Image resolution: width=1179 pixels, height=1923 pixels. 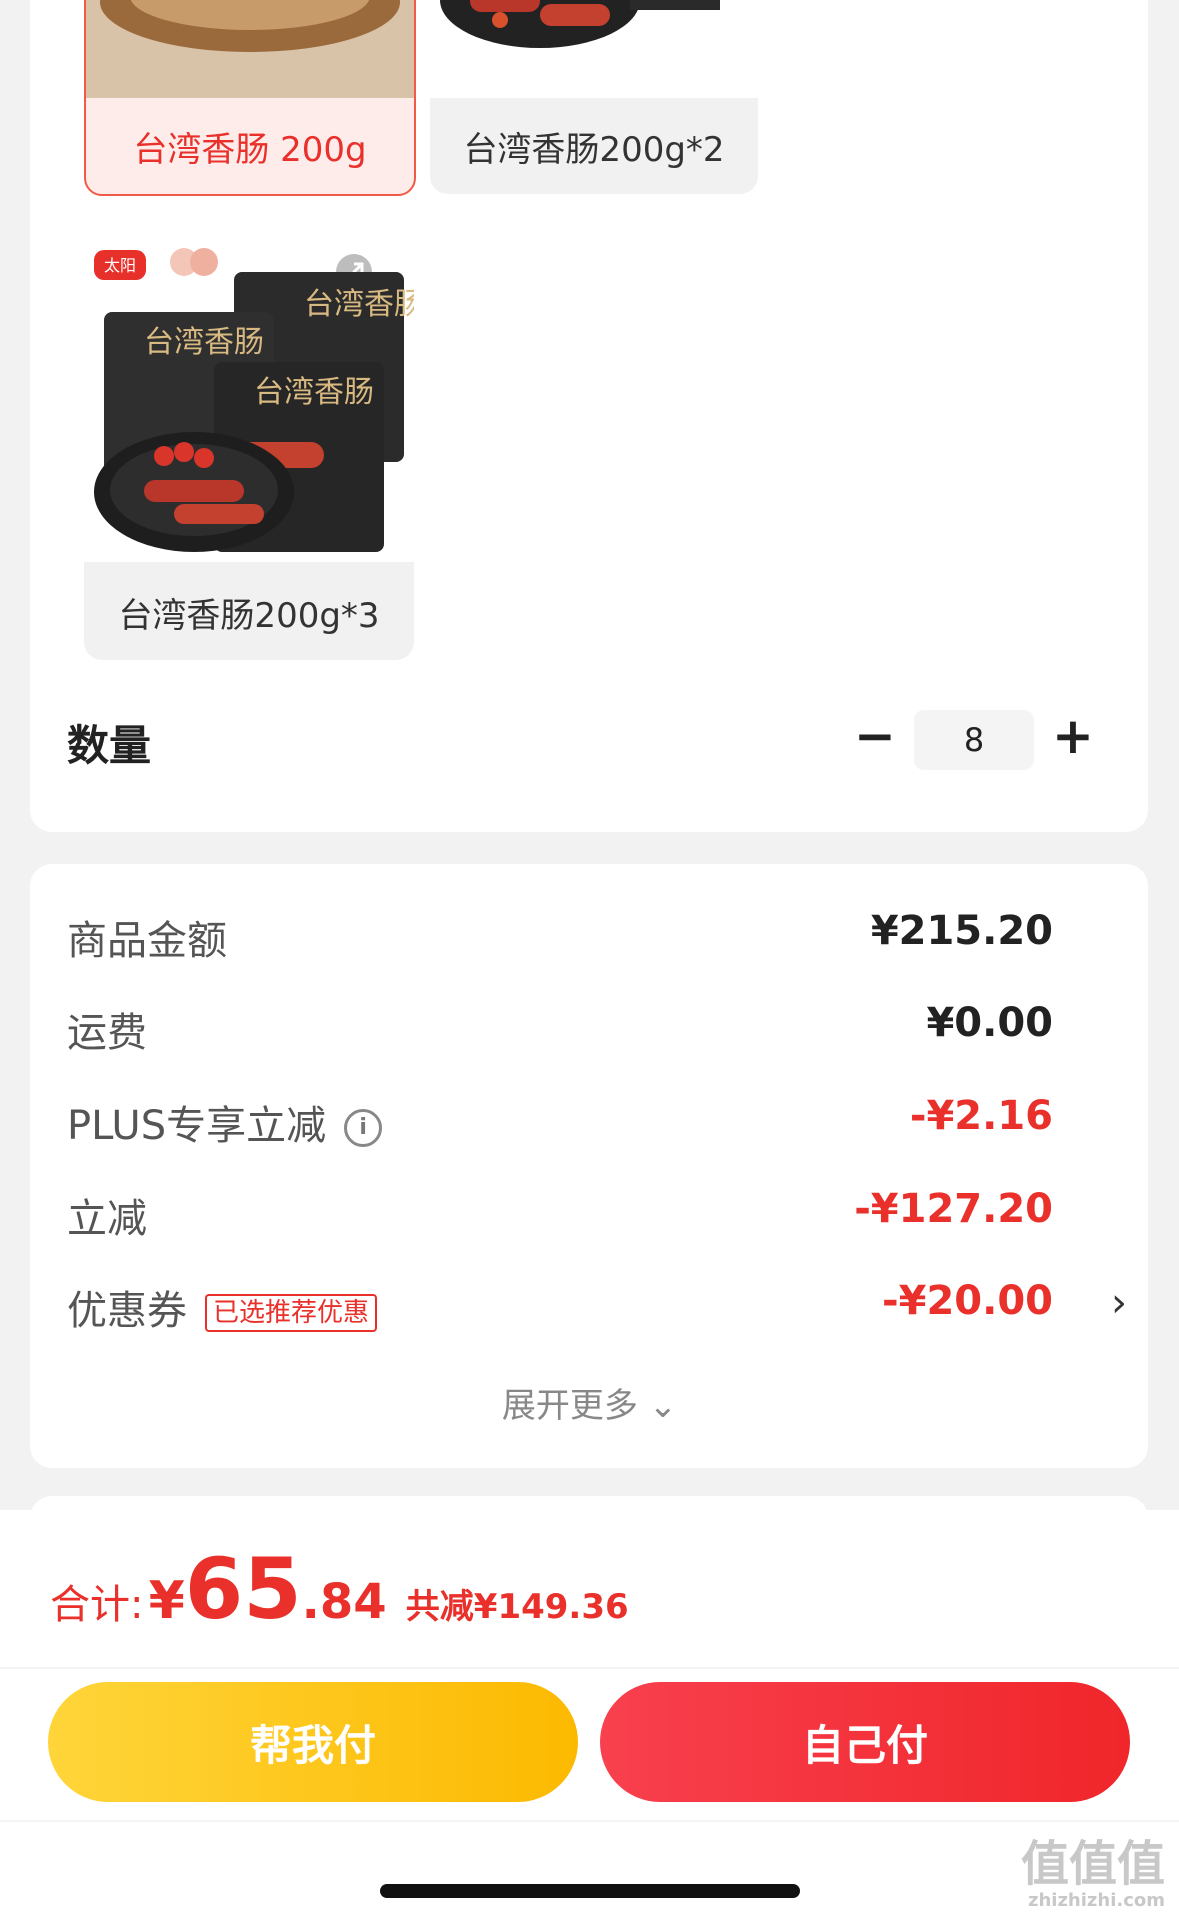 I want to click on total-decimal: .84, so click(x=344, y=1602).